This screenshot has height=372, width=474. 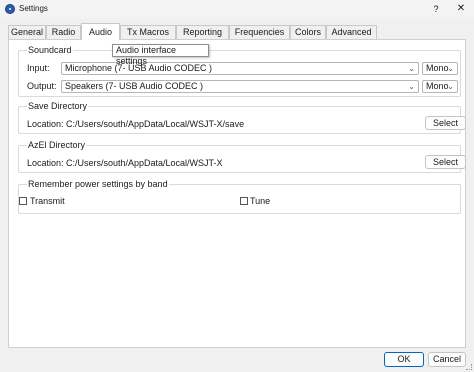 What do you see at coordinates (33, 8) in the screenshot?
I see `window-title: Settings` at bounding box center [33, 8].